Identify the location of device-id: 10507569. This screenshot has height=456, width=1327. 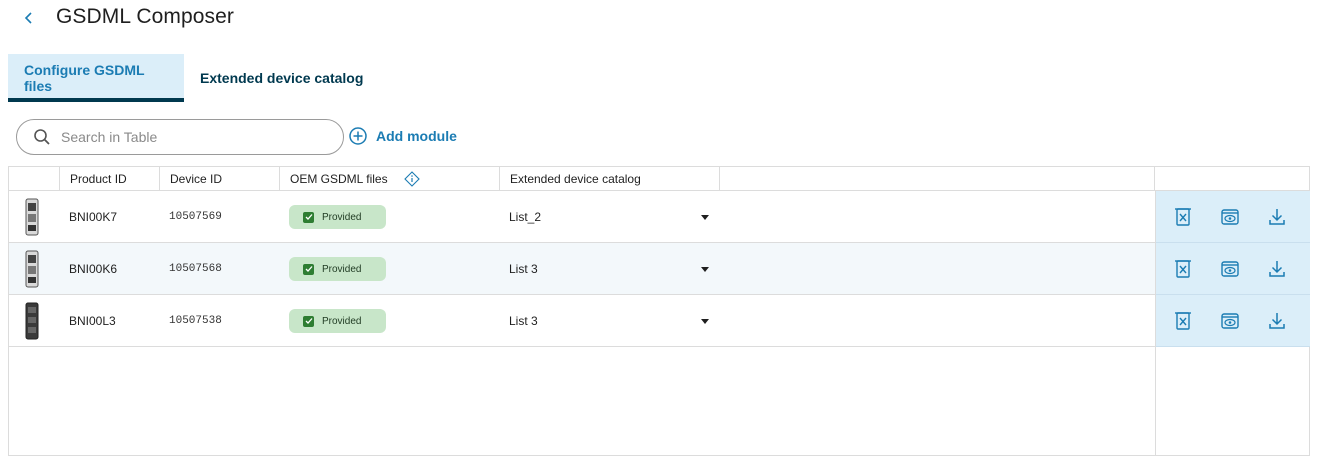
(195, 217).